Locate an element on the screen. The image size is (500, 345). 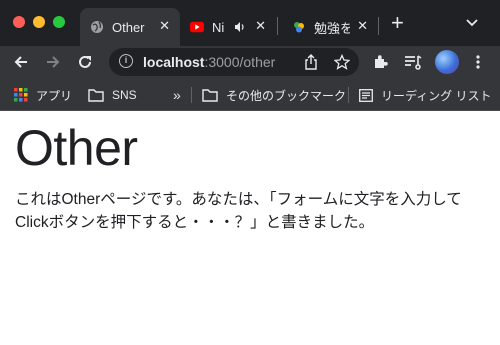
site-favicon-icon is located at coordinates (299, 27).